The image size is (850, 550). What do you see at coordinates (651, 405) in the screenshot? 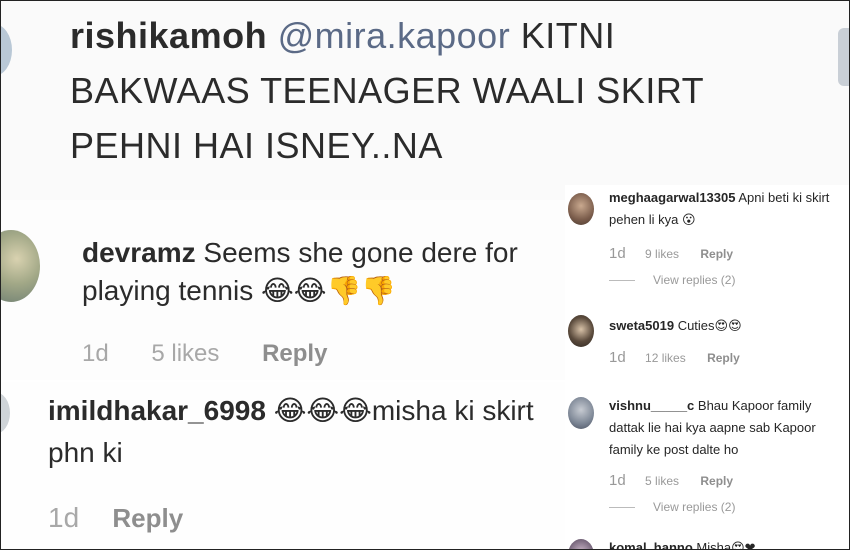
I see `username: vishnu_____c` at bounding box center [651, 405].